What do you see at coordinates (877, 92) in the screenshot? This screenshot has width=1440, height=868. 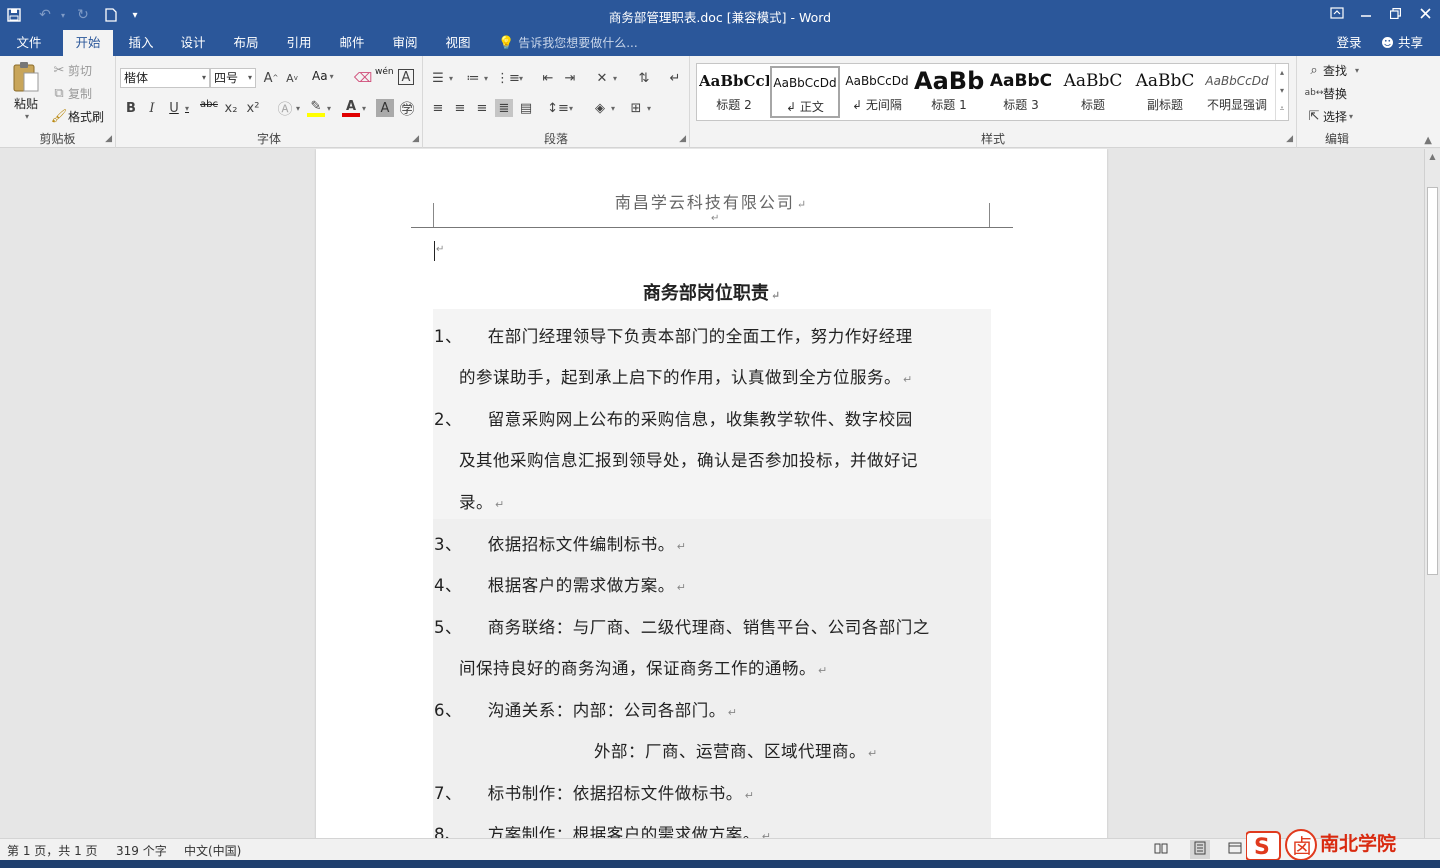 I see `style-no-spacing: AaBbCcDd ↲ 无间隔` at bounding box center [877, 92].